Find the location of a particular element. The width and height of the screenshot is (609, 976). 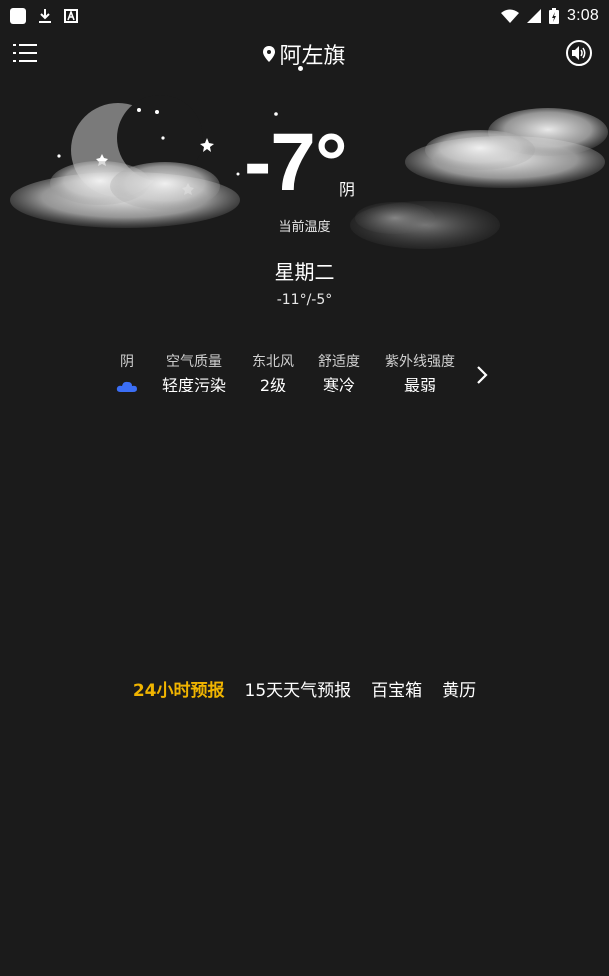

status-left is located at coordinates (44, 16).